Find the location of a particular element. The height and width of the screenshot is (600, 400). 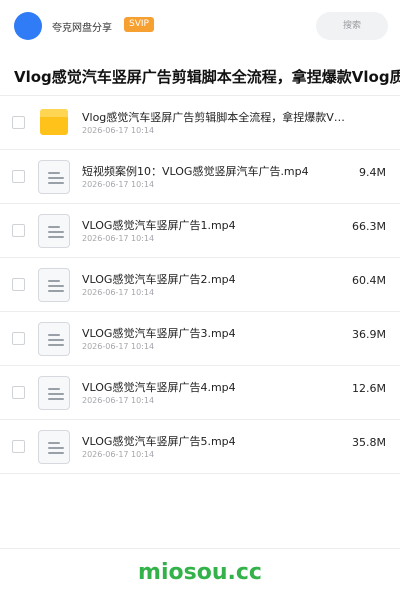

file-size: 35.8M is located at coordinates (369, 442).